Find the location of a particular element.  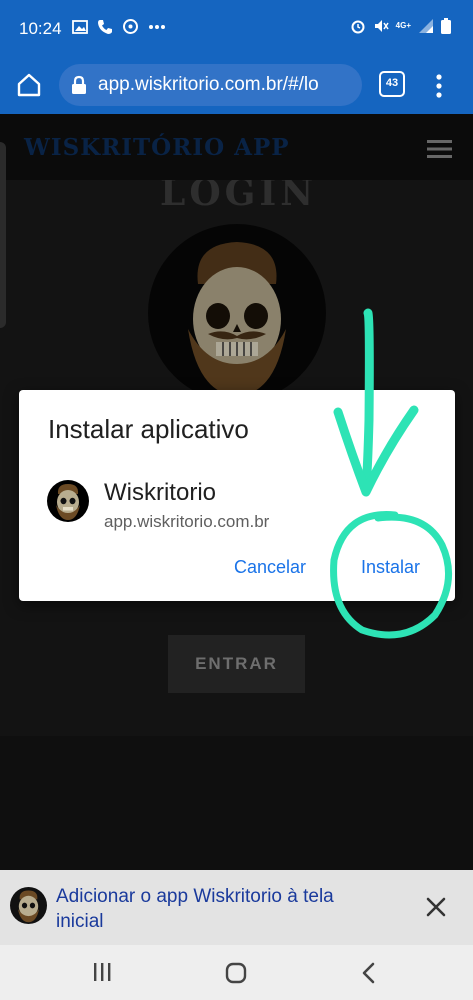

app-icon is located at coordinates (68, 501).